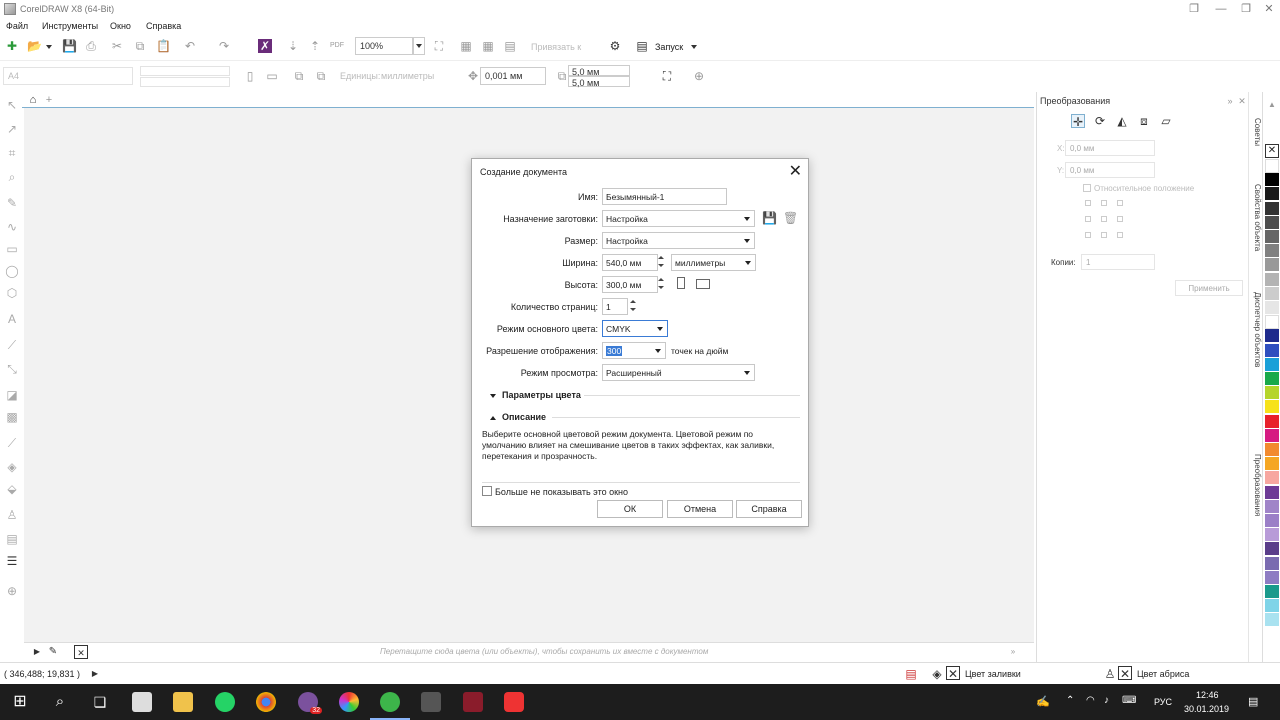 The image size is (1280, 720). Describe the element at coordinates (12, 271) in the screenshot. I see `ellipse-tool-icon: ◯` at that location.